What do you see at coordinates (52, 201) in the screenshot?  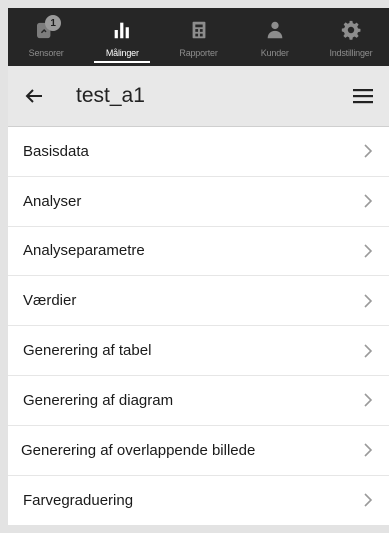 I see `list-item-label: Analyser` at bounding box center [52, 201].